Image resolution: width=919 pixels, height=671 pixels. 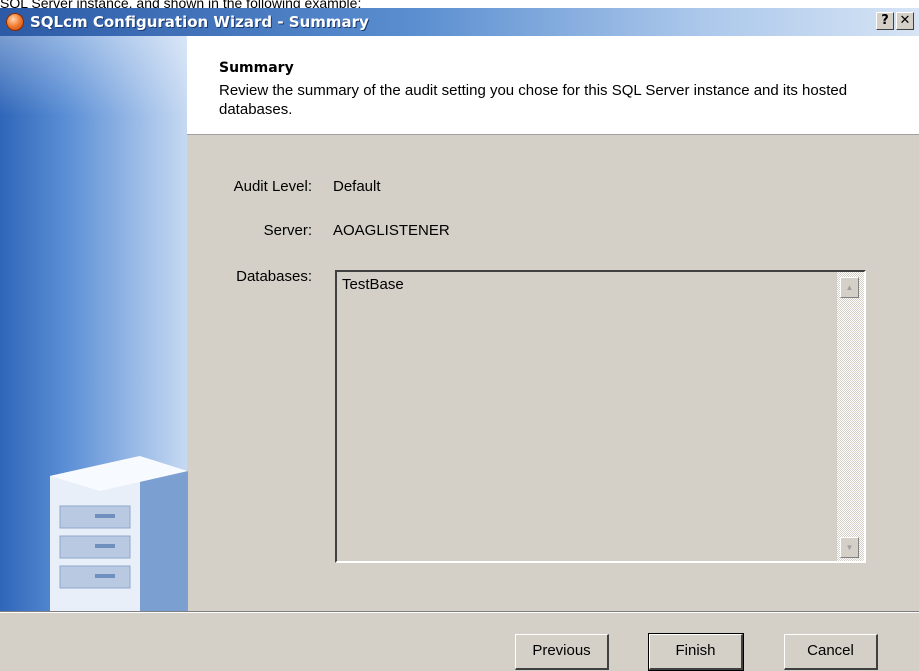 I want to click on scroll-up-button: ▲, so click(x=849, y=287).